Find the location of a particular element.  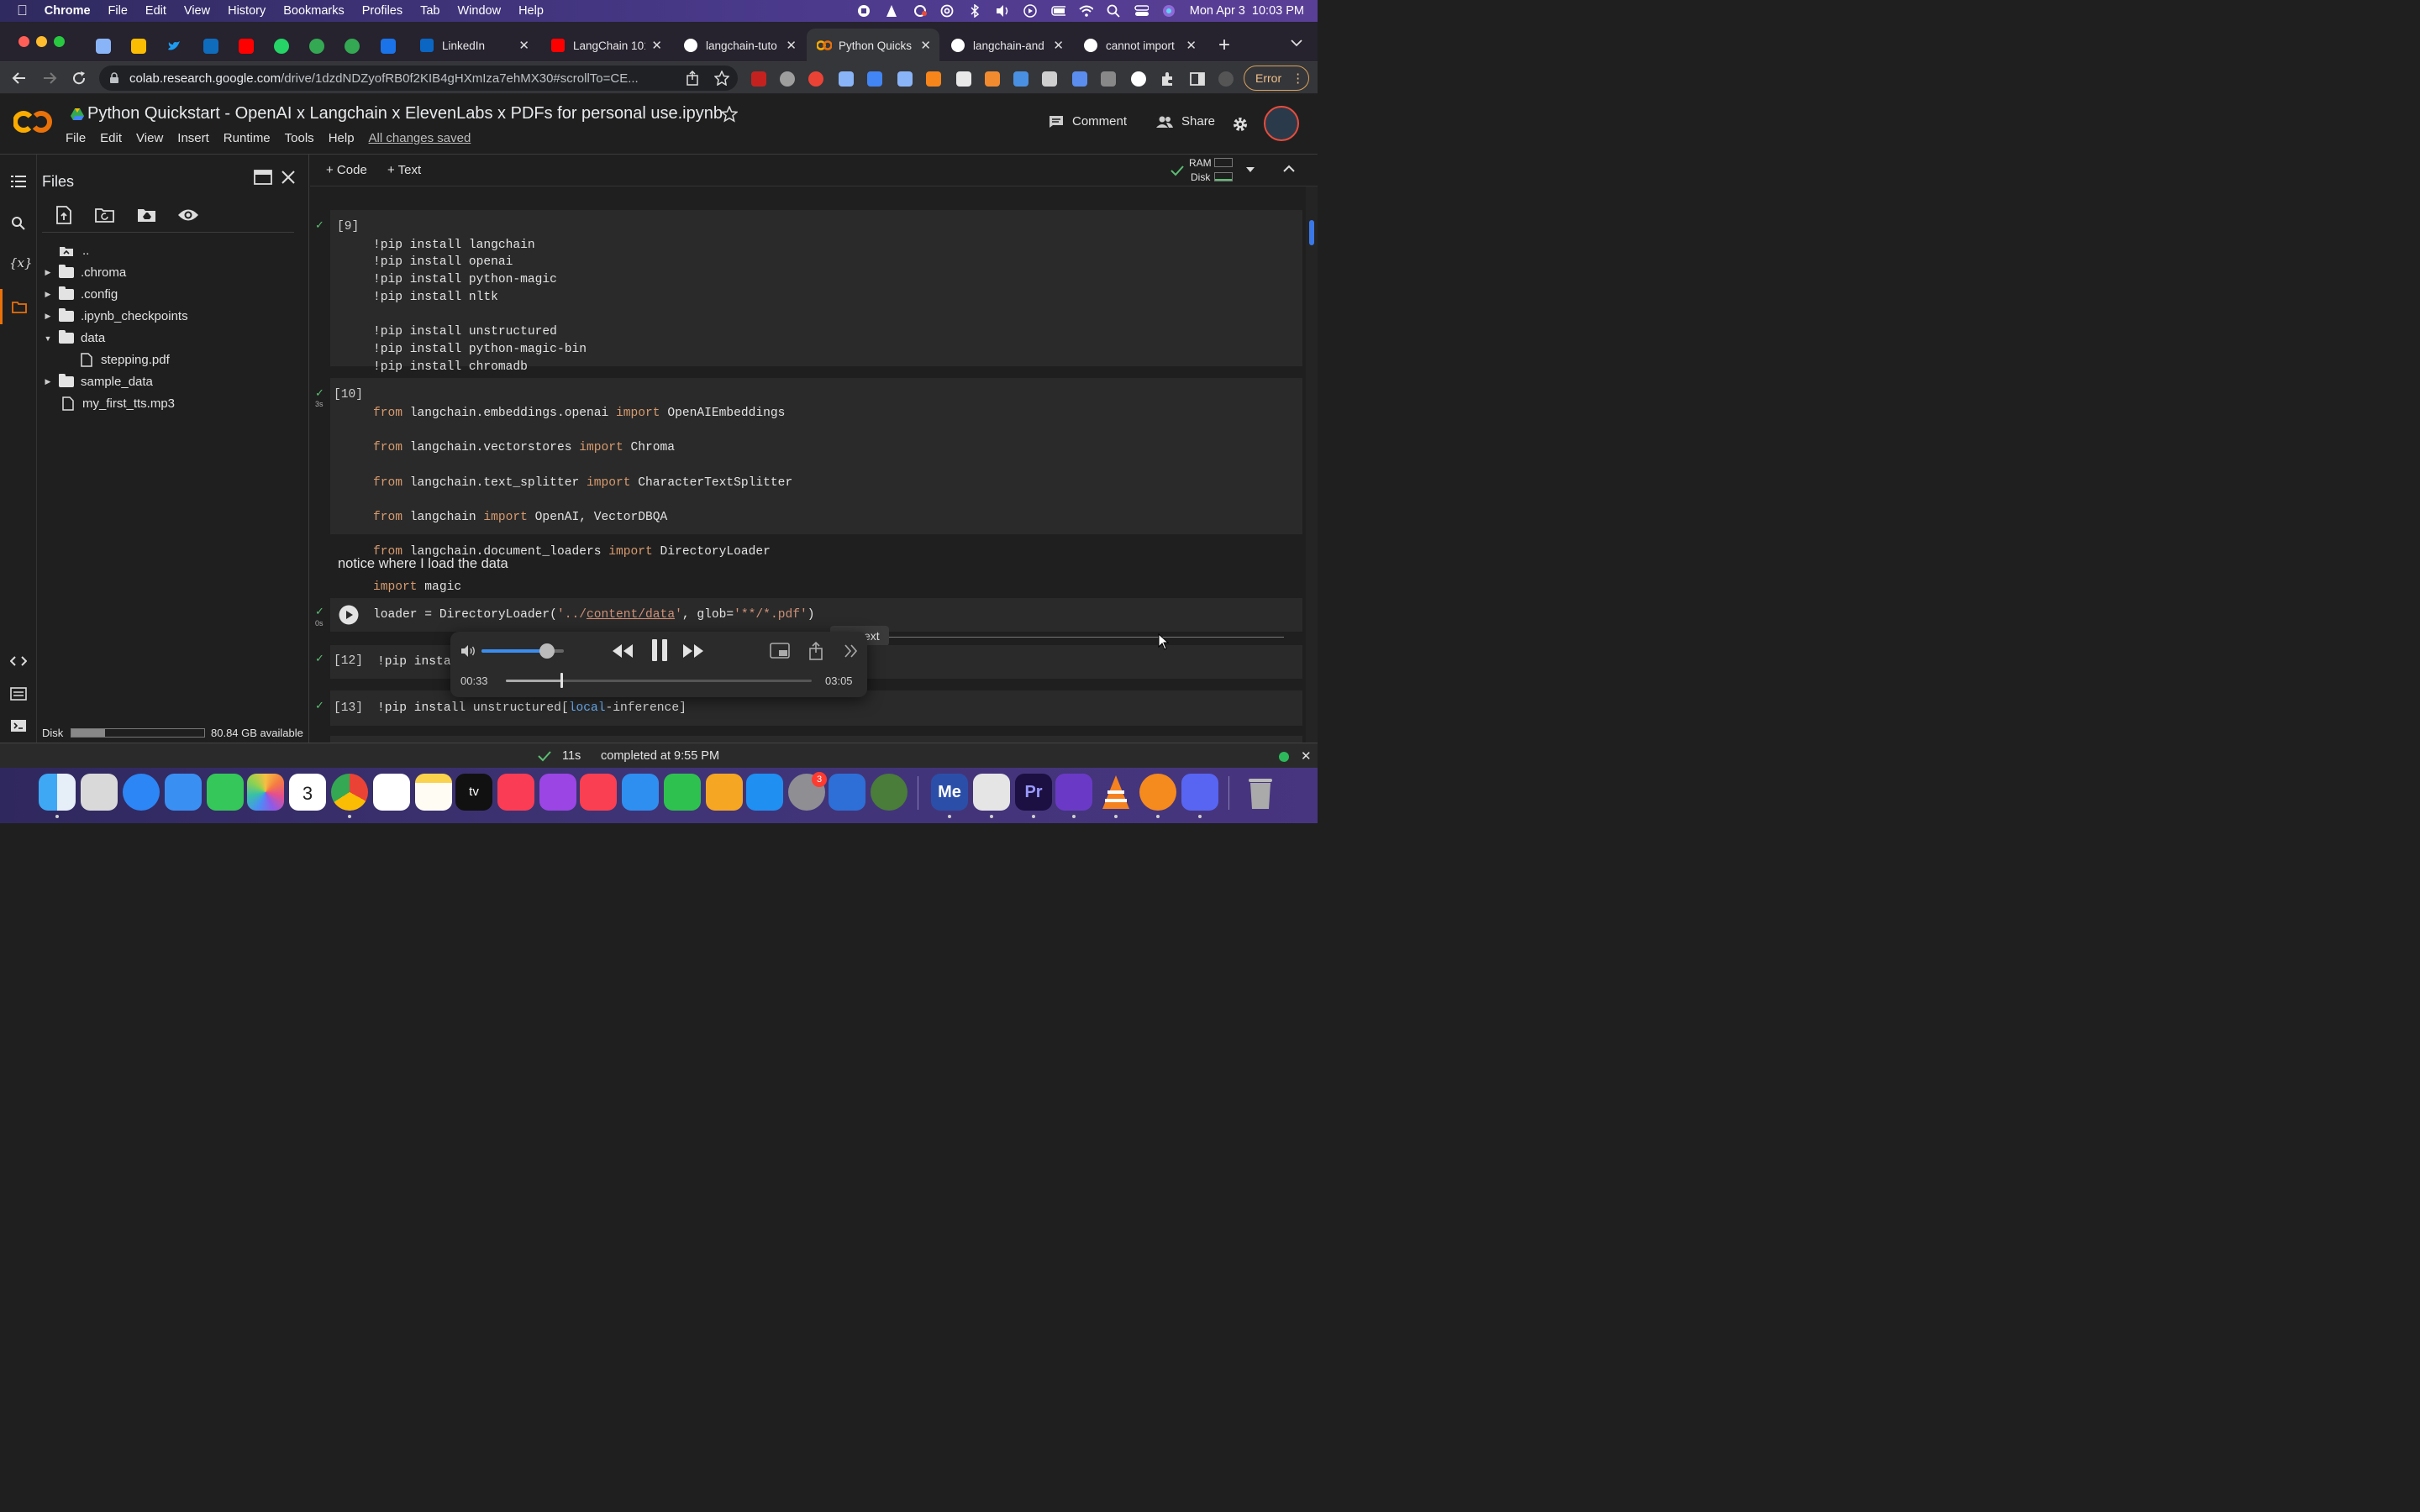

news-icon is located at coordinates (598, 792).